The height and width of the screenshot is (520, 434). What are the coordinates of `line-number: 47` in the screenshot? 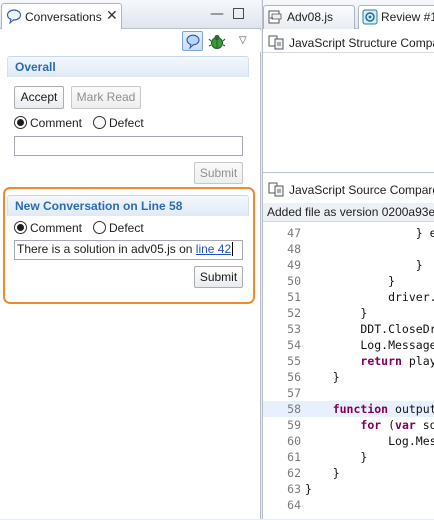 It's located at (294, 233).